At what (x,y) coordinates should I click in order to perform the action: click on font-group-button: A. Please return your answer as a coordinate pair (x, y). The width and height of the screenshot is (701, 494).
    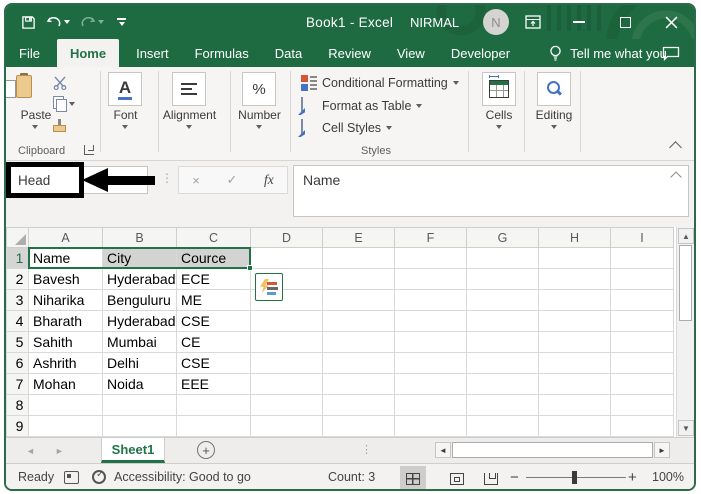
    Looking at the image, I should click on (125, 89).